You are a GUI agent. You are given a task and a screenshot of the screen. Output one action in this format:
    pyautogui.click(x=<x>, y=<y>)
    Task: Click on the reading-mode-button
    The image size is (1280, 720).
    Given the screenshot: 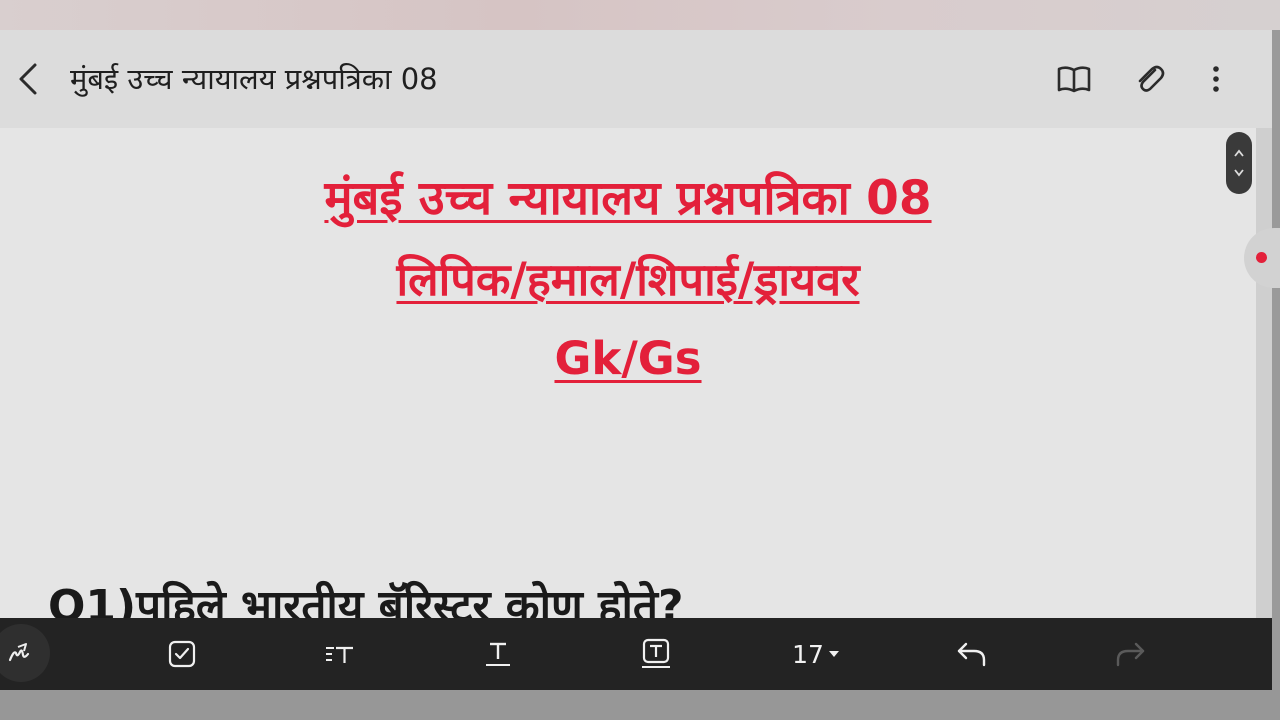 What is the action you would take?
    pyautogui.click(x=1074, y=79)
    